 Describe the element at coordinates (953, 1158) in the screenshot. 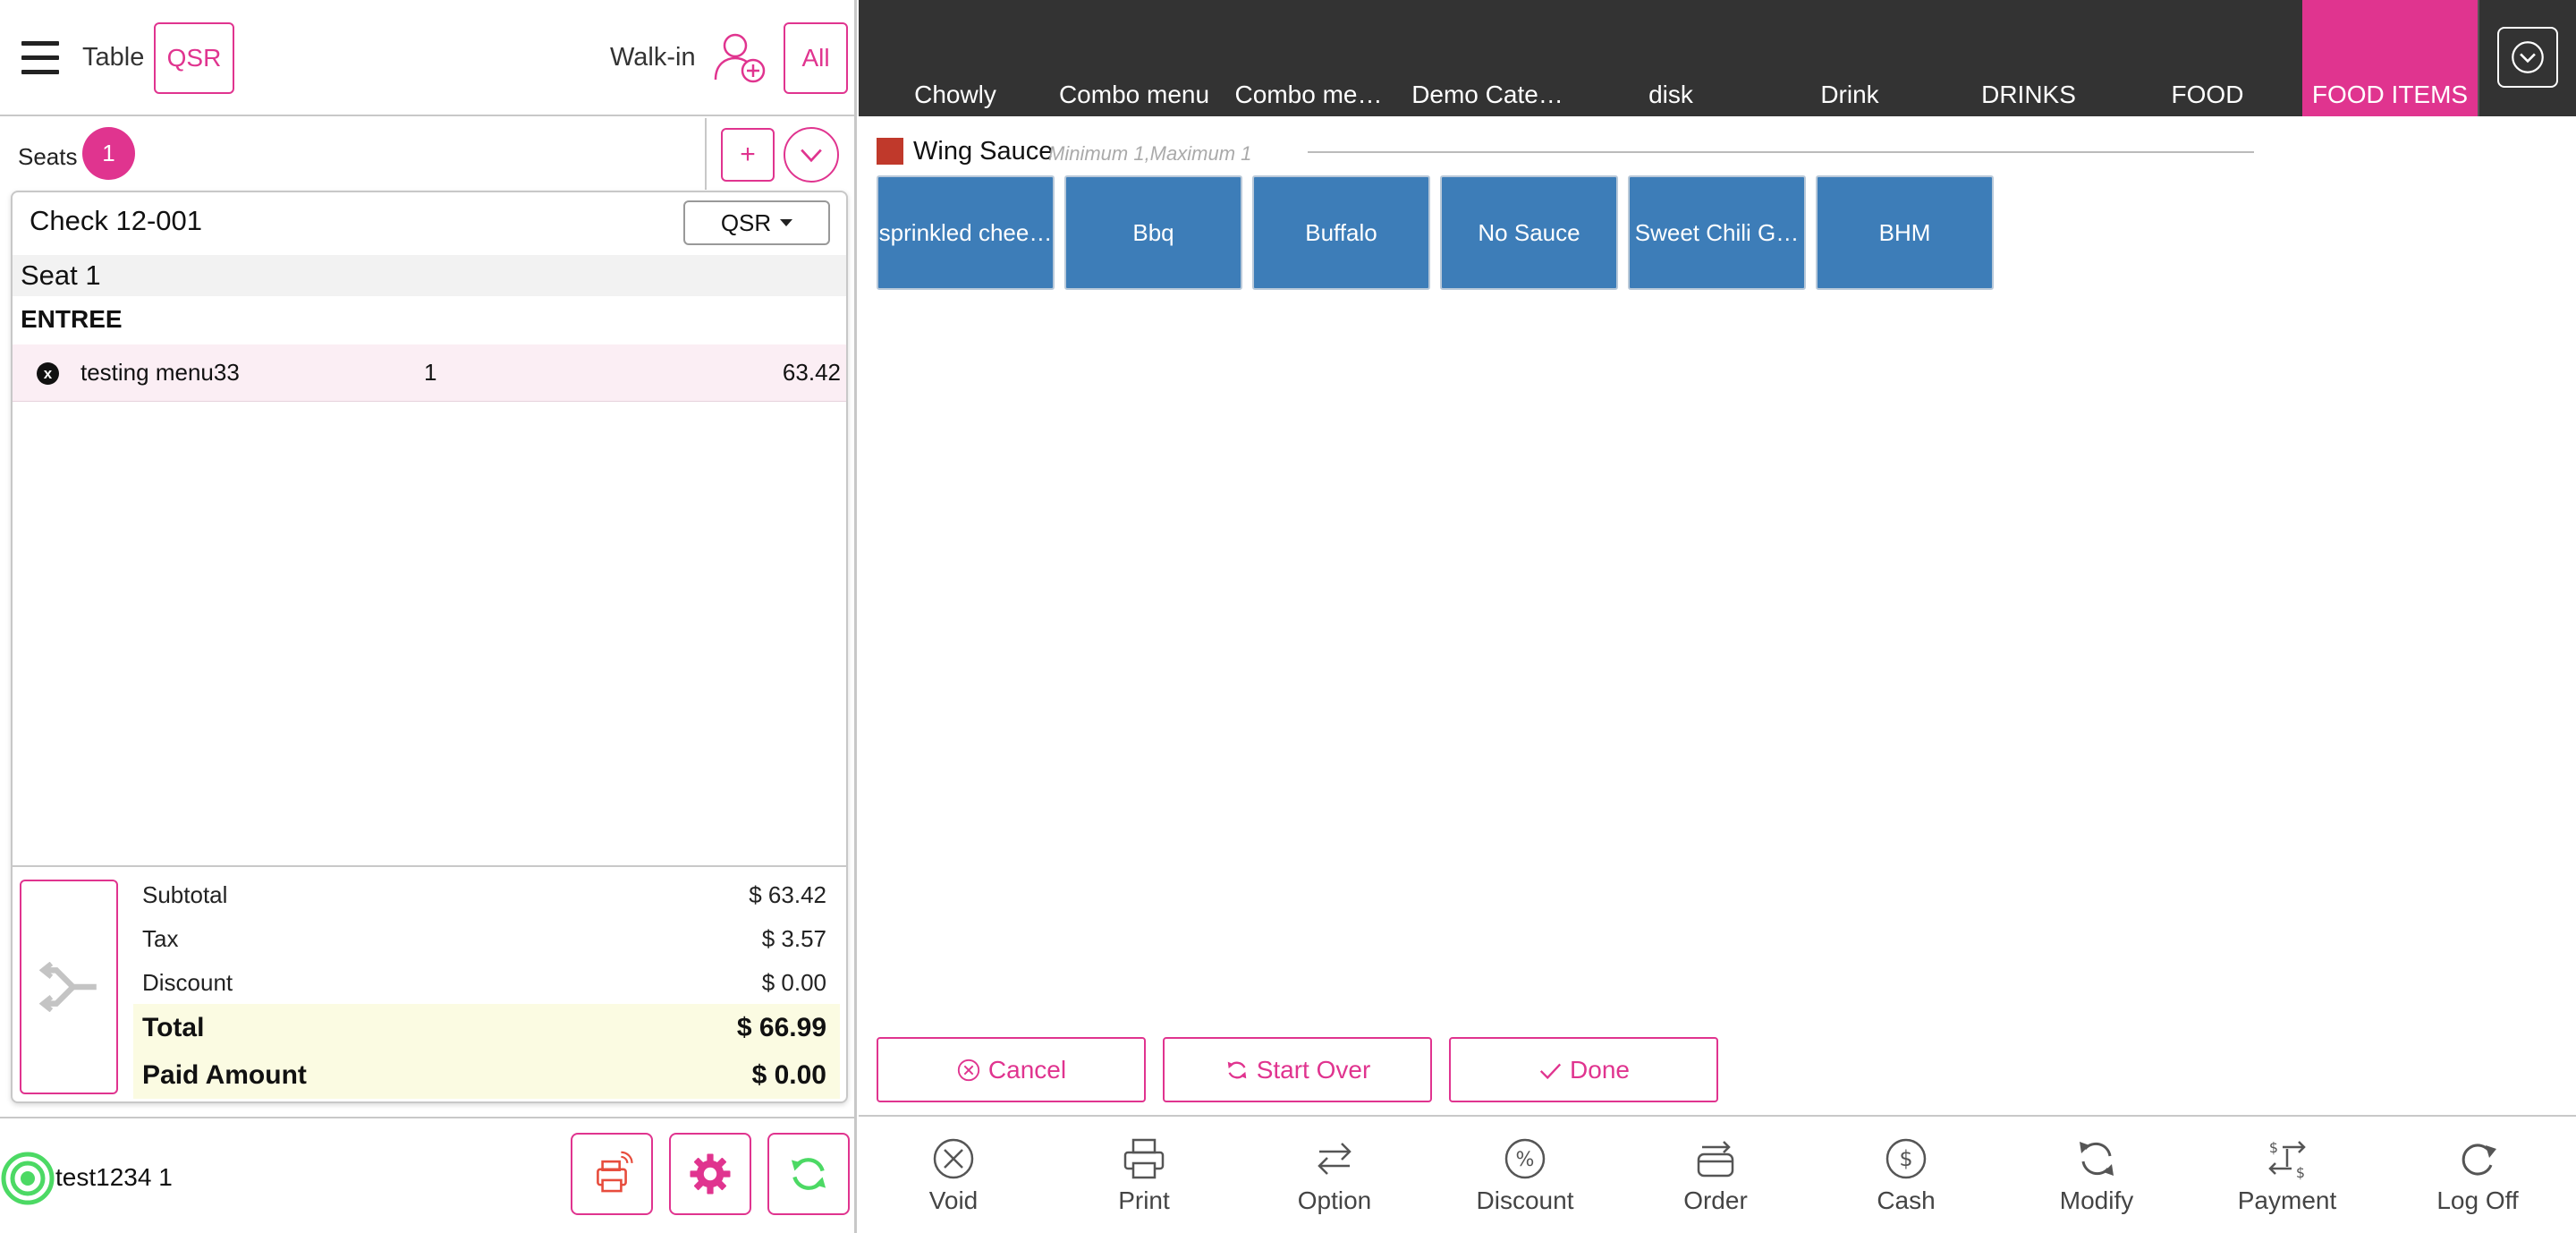

I see `void-icon` at that location.